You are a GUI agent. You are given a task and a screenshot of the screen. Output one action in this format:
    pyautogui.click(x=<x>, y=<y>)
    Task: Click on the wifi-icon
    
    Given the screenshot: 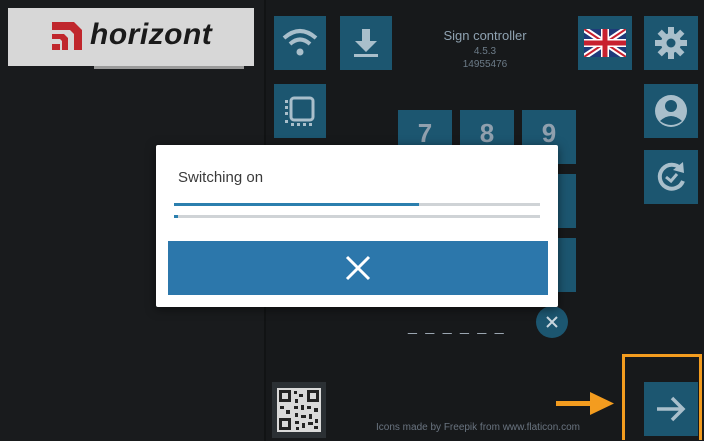 What is the action you would take?
    pyautogui.click(x=300, y=42)
    